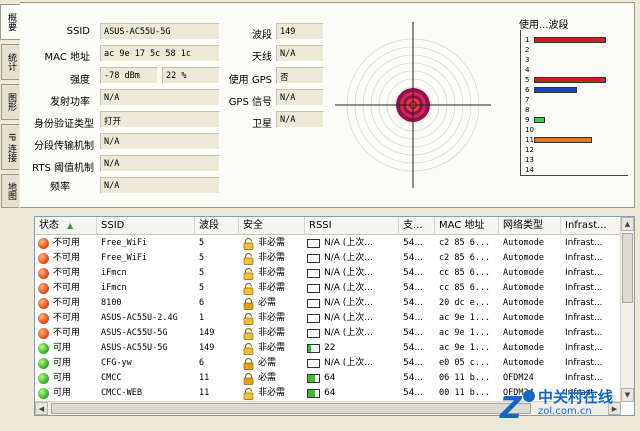 The width and height of the screenshot is (640, 431). What do you see at coordinates (262, 57) in the screenshot?
I see `antenna-label: 天线` at bounding box center [262, 57].